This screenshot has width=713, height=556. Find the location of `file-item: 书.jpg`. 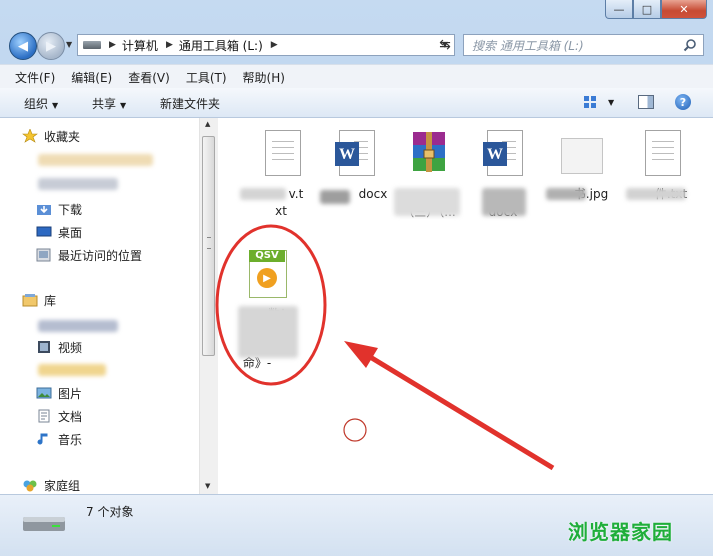

file-item: 书.jpg is located at coordinates (581, 166).